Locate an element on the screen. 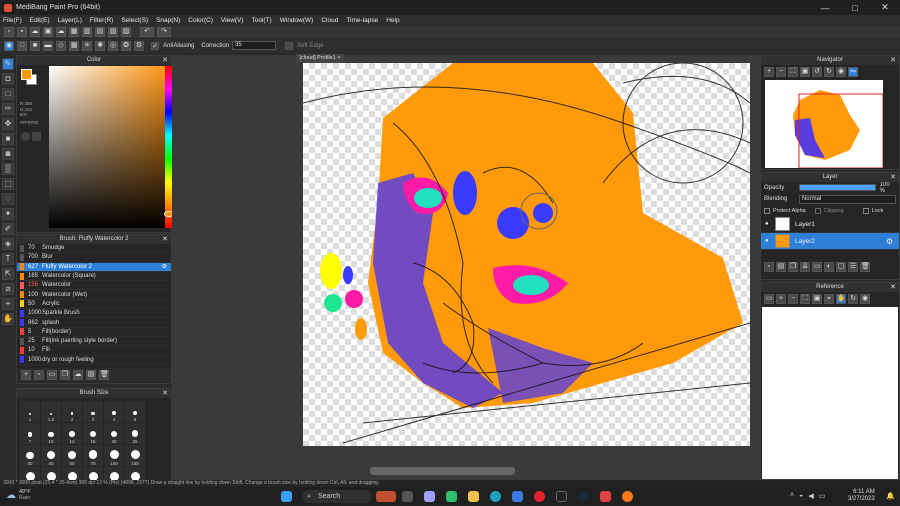 This screenshot has width=900, height=506. file-explorer-icon is located at coordinates (473, 496).